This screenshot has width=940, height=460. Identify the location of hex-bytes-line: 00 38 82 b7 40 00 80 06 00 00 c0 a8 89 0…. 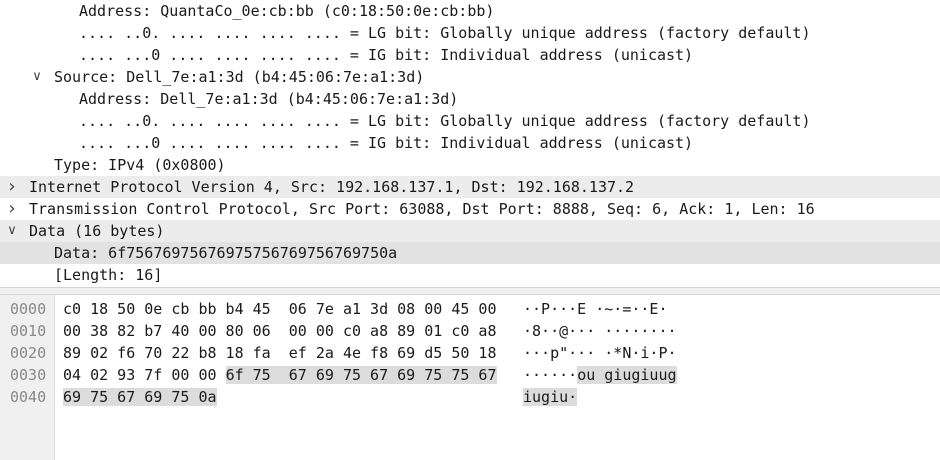
(279, 331).